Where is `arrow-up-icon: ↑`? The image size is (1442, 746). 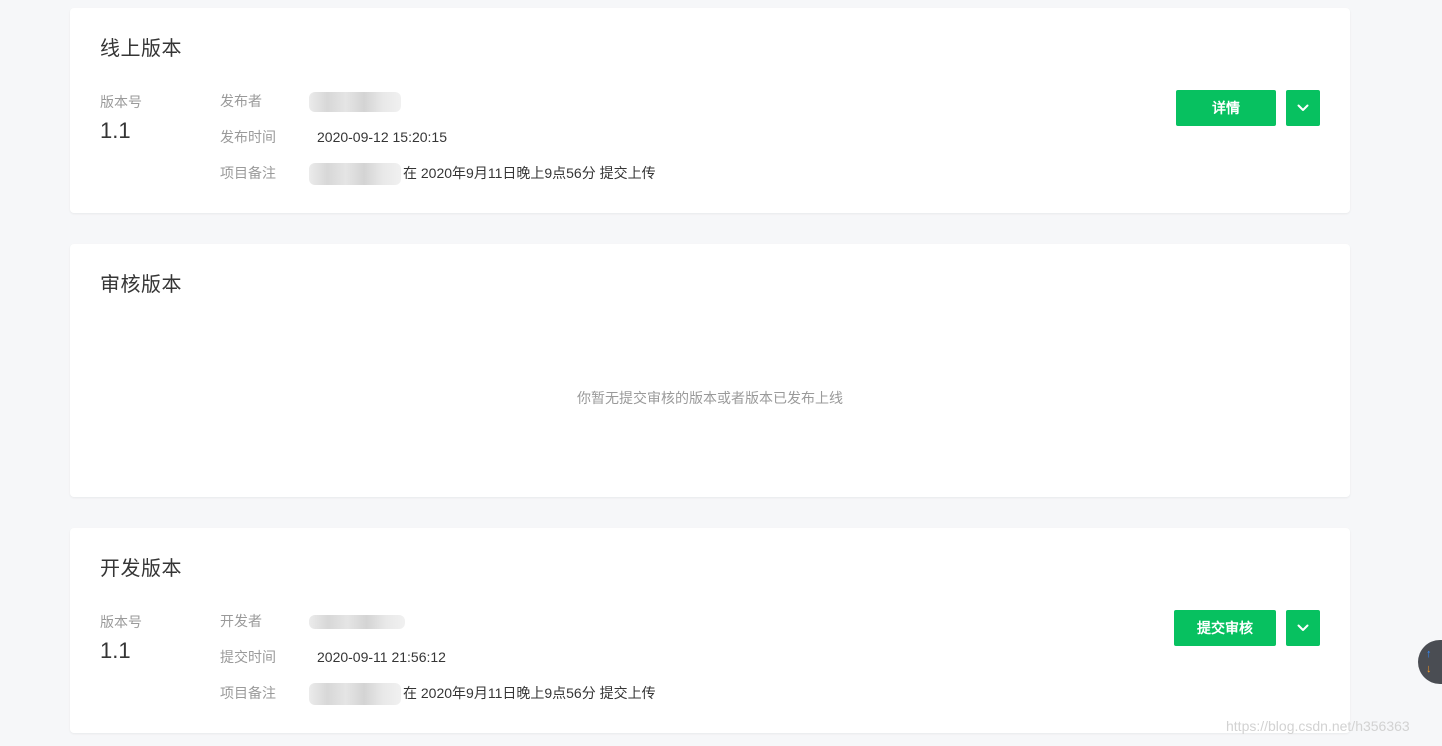 arrow-up-icon: ↑ is located at coordinates (1429, 654).